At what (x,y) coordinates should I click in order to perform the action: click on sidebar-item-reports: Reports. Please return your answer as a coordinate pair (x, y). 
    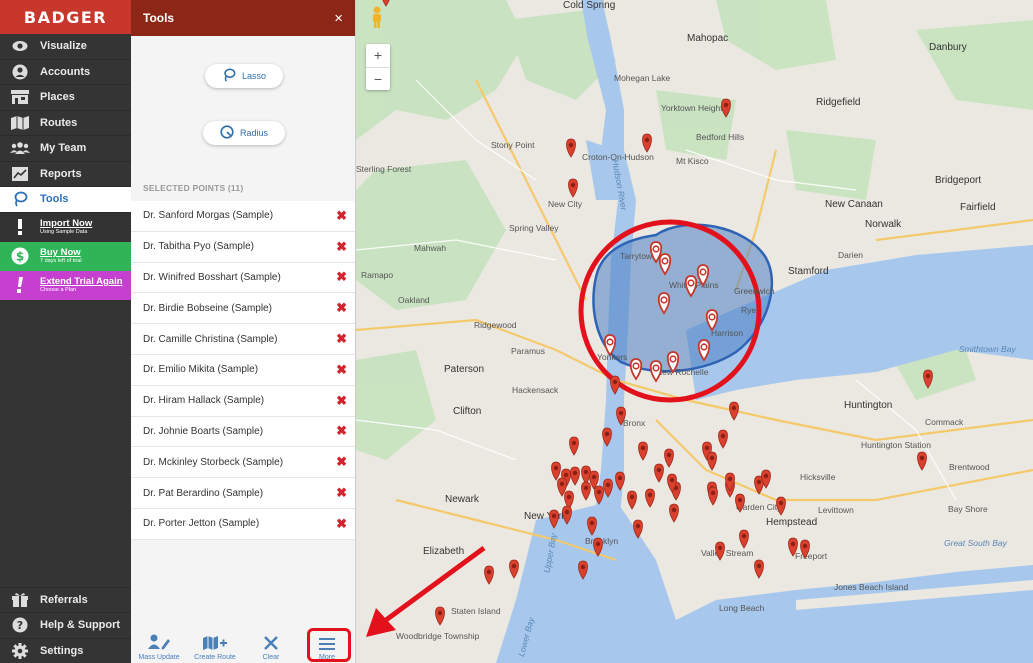
    Looking at the image, I should click on (65, 174).